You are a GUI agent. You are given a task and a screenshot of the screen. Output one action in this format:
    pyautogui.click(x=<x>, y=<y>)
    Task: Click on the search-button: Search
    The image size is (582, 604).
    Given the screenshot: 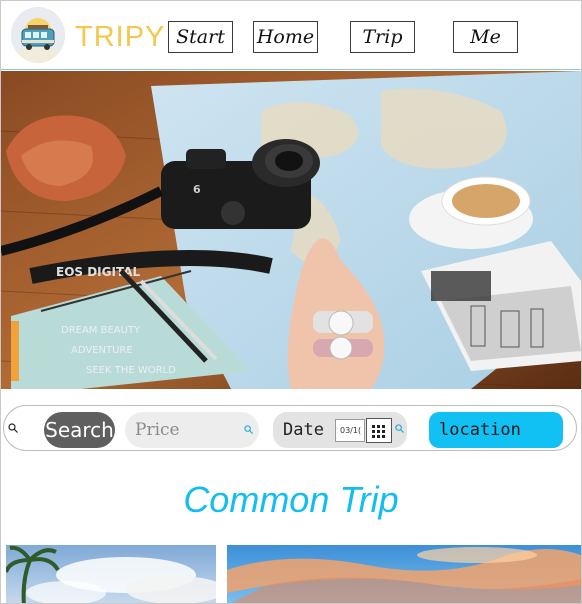 What is the action you would take?
    pyautogui.click(x=79, y=430)
    